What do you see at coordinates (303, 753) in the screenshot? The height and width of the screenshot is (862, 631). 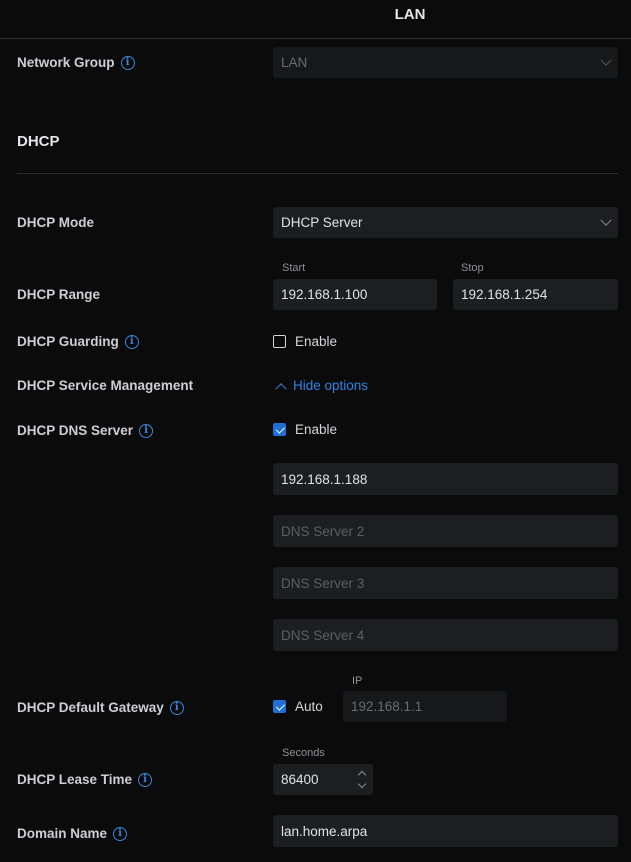 I see `lease-time-unit-label: Seconds` at bounding box center [303, 753].